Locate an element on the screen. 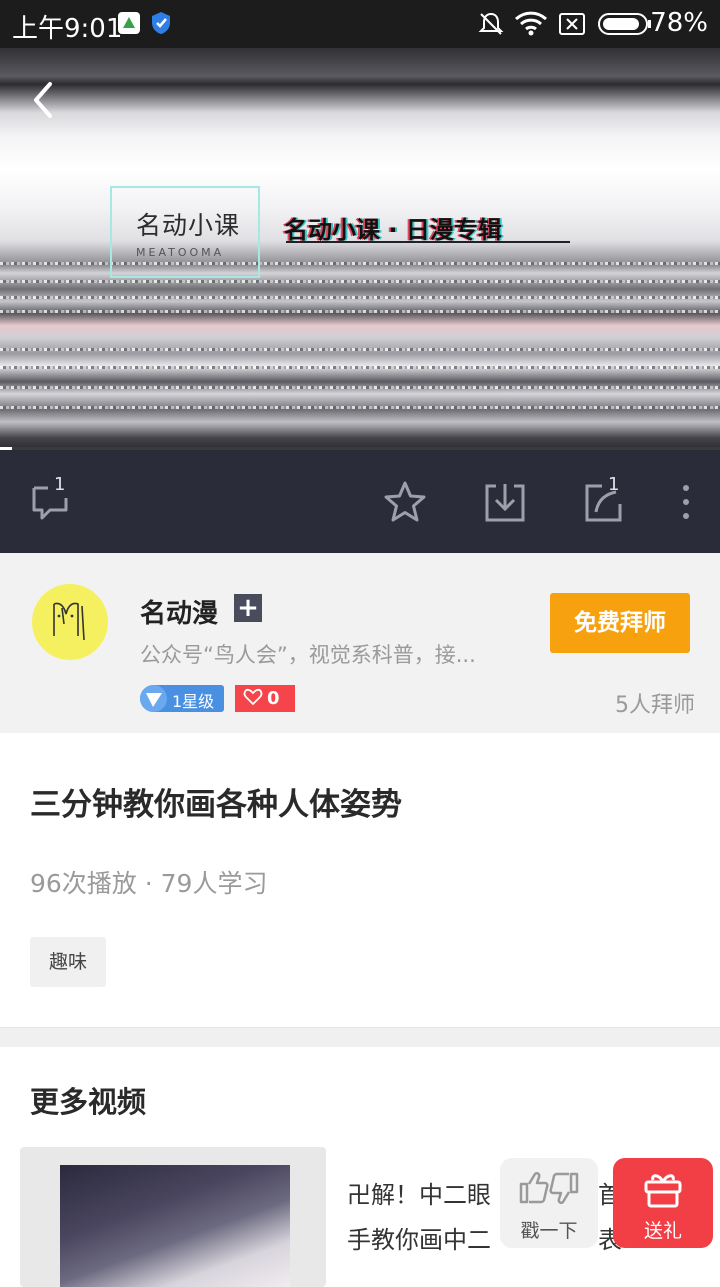 This screenshot has height=1287, width=720. video-headline-underline is located at coordinates (428, 242).